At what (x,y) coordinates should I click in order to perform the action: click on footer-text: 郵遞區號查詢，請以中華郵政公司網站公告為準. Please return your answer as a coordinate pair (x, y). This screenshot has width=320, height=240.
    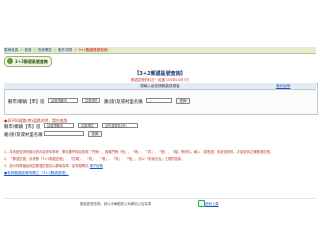
    Looking at the image, I should click on (116, 204).